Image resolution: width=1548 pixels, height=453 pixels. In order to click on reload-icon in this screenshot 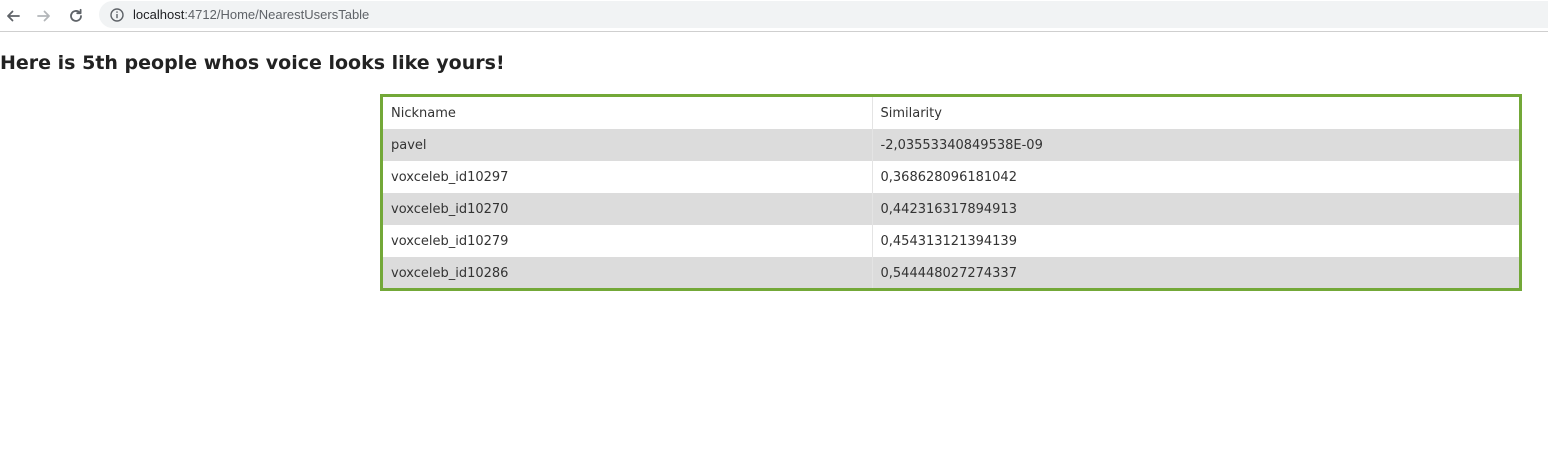, I will do `click(76, 15)`.